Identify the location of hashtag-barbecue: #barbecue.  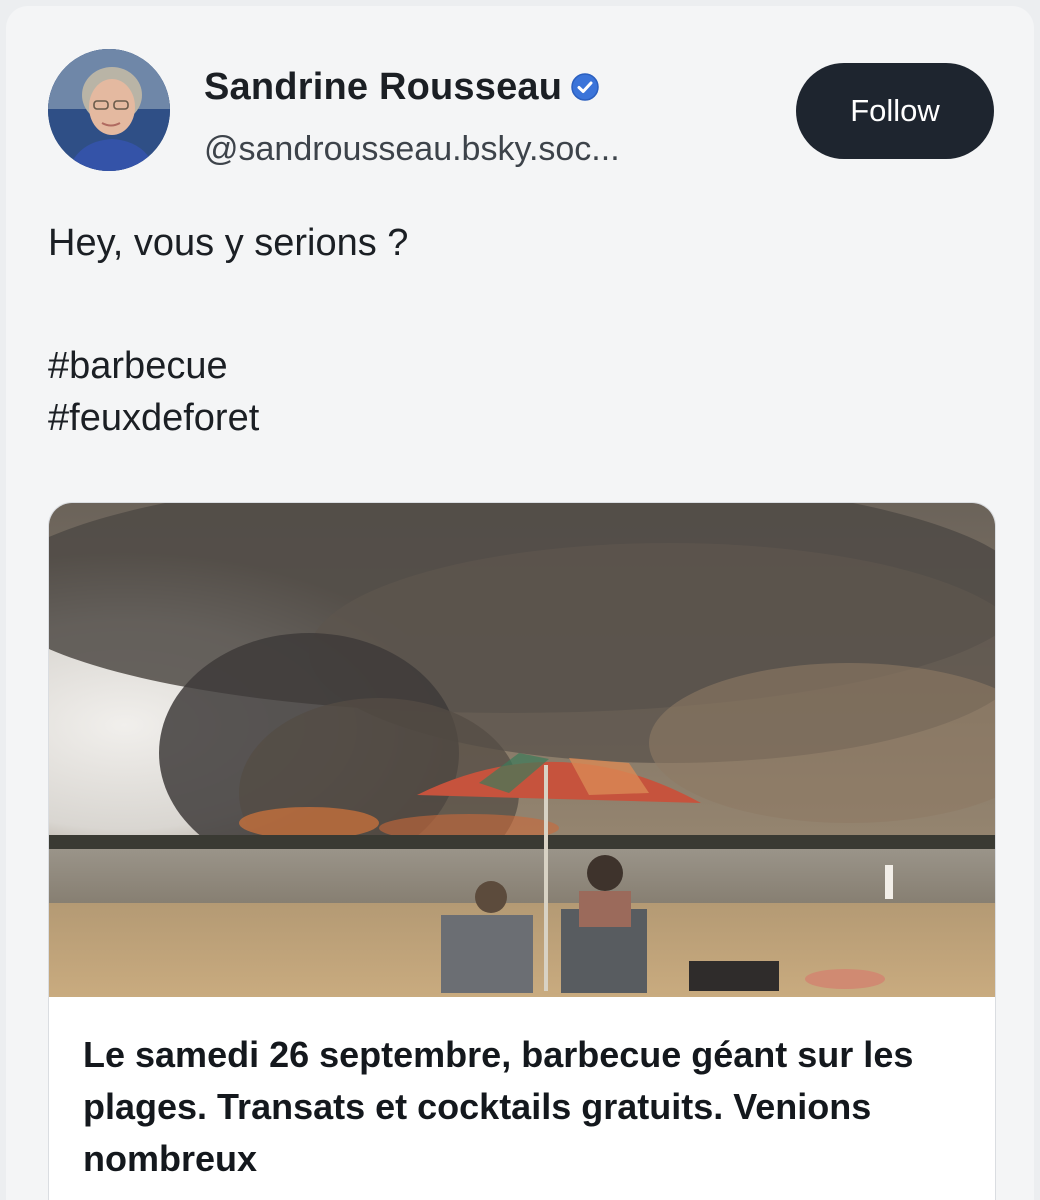
(228, 366).